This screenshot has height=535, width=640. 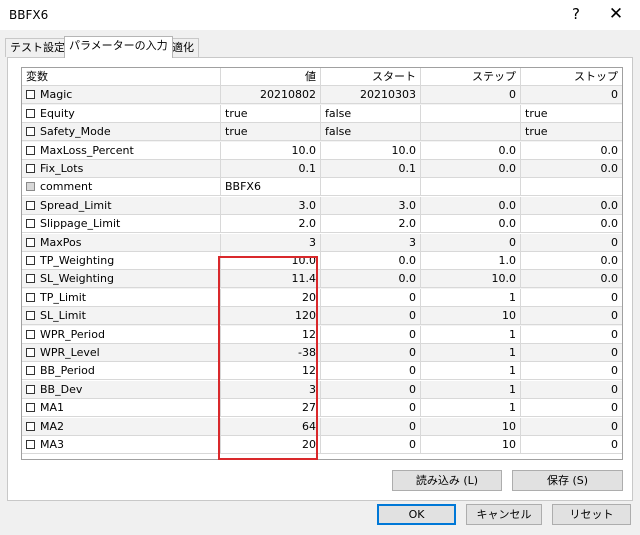 What do you see at coordinates (322, 113) in the screenshot?
I see `table-row: Equity true false true` at bounding box center [322, 113].